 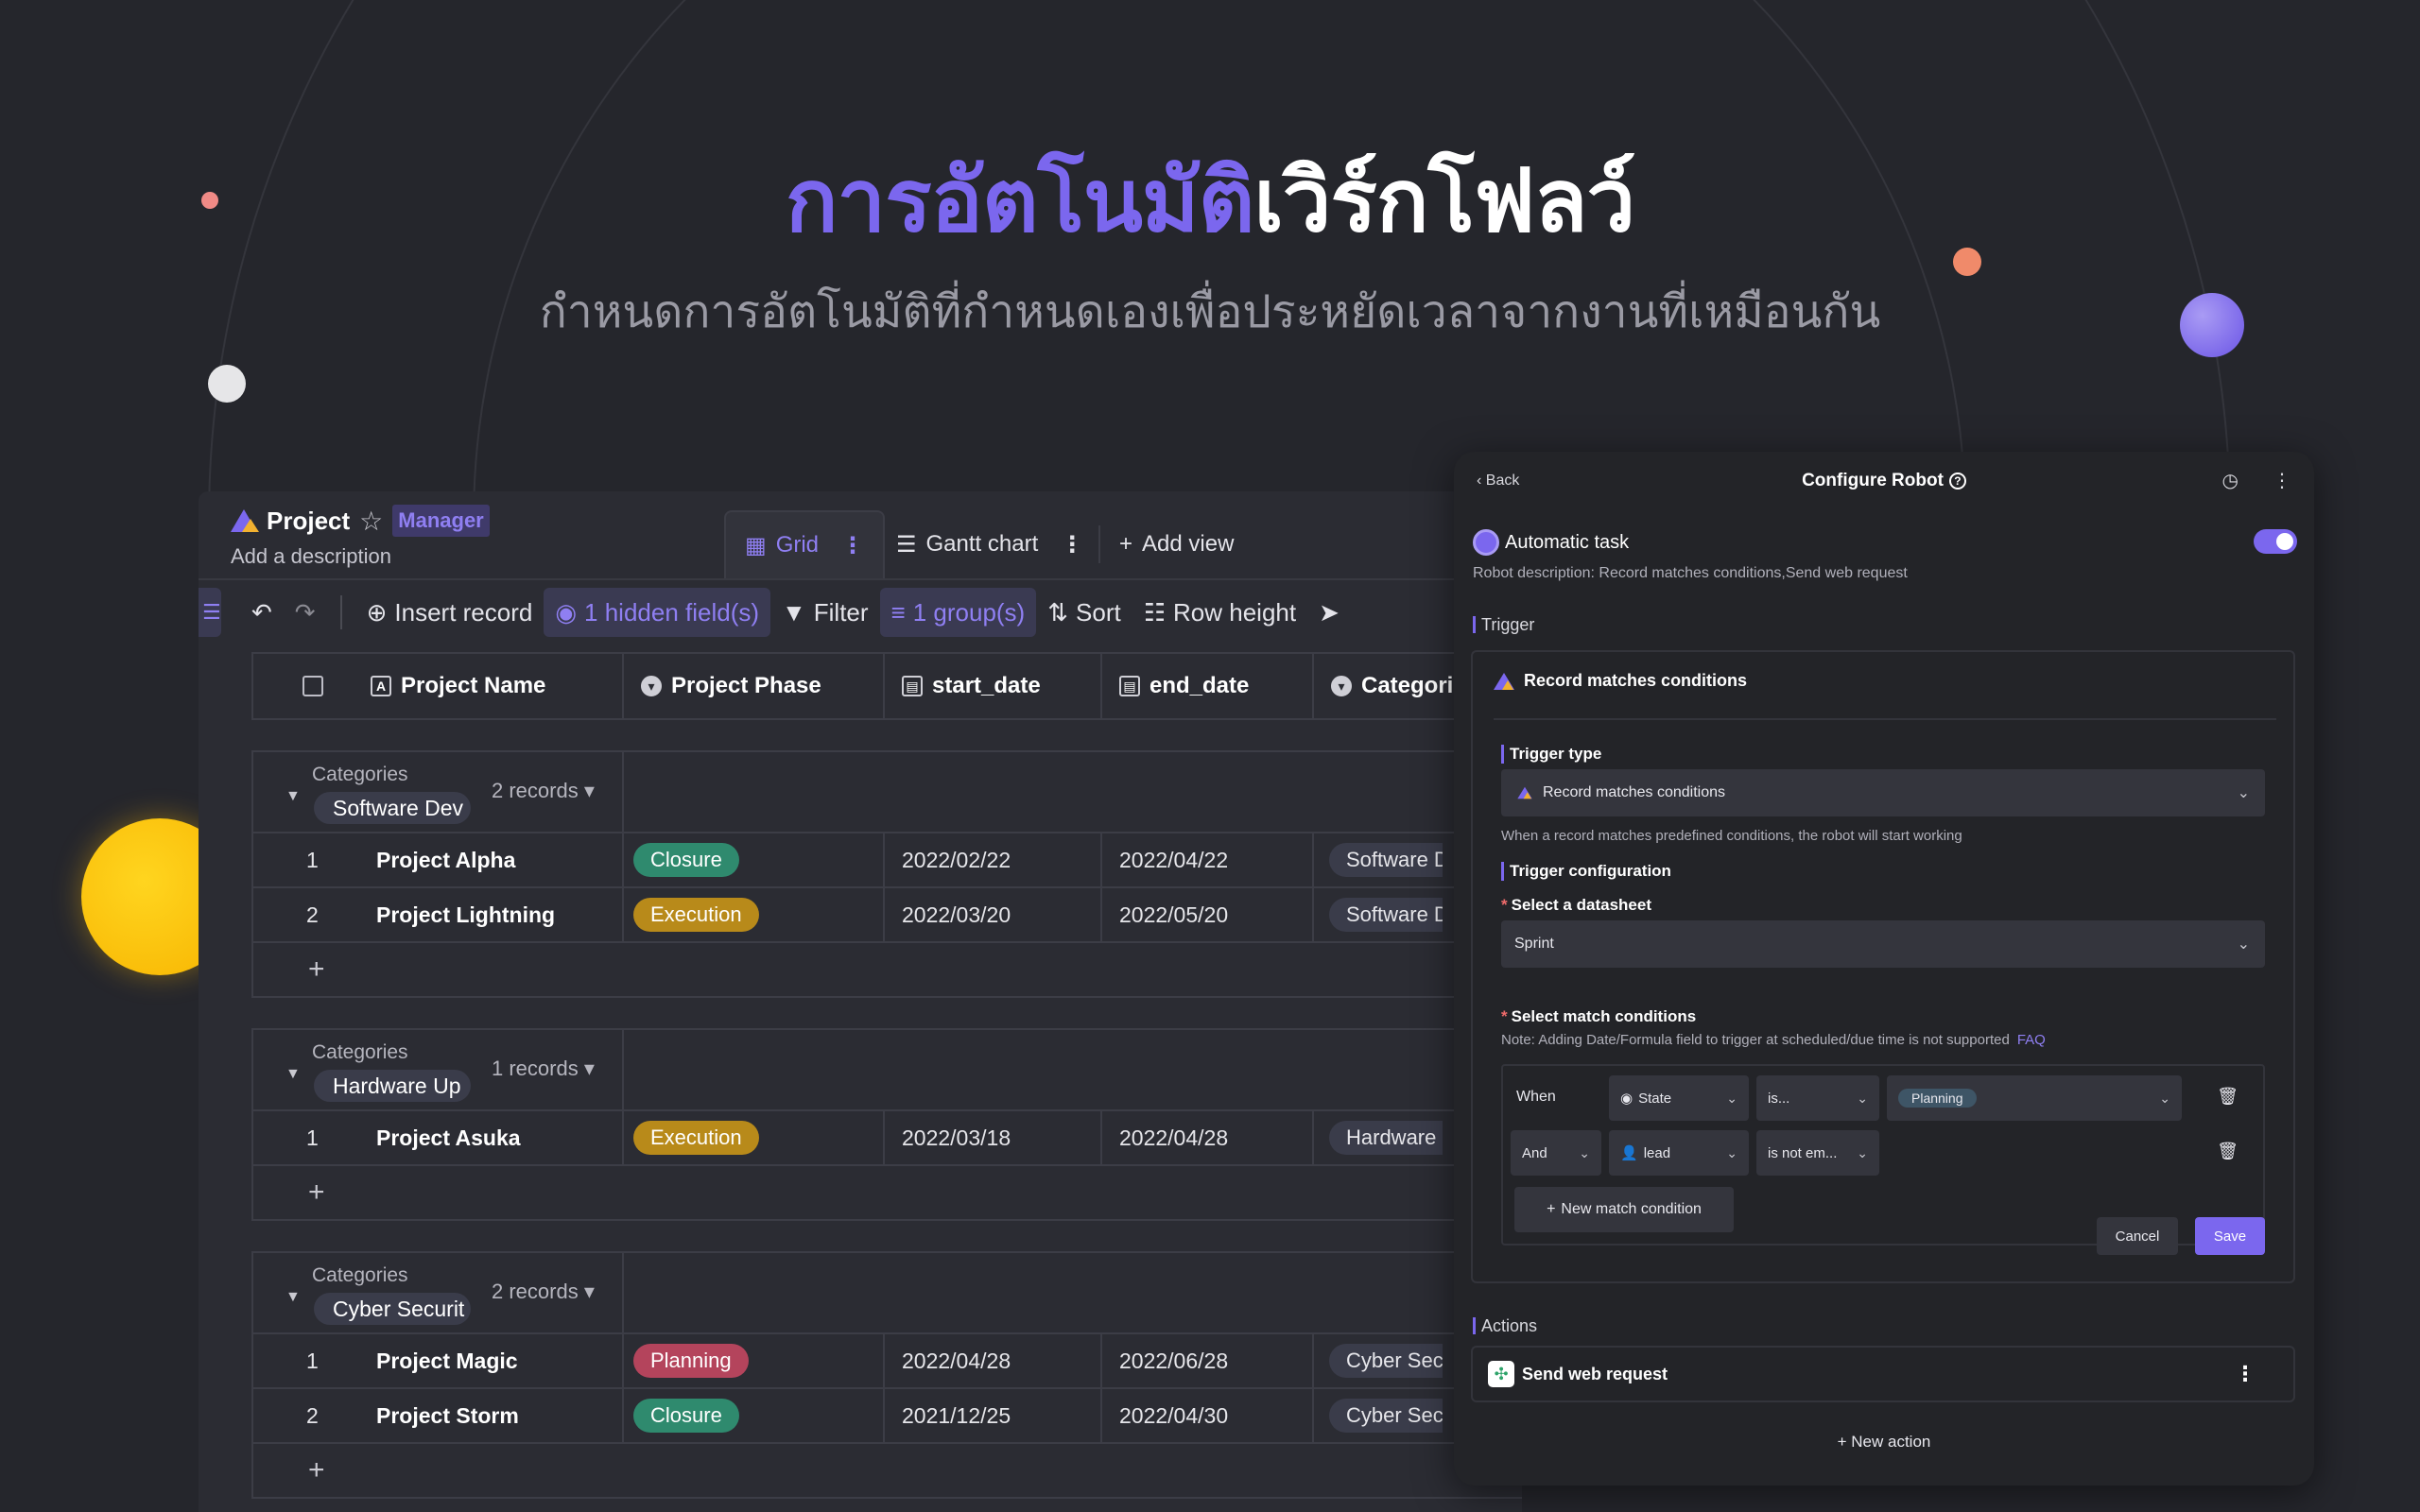 I want to click on start-date-cell: 2022/03/20, so click(x=993, y=914).